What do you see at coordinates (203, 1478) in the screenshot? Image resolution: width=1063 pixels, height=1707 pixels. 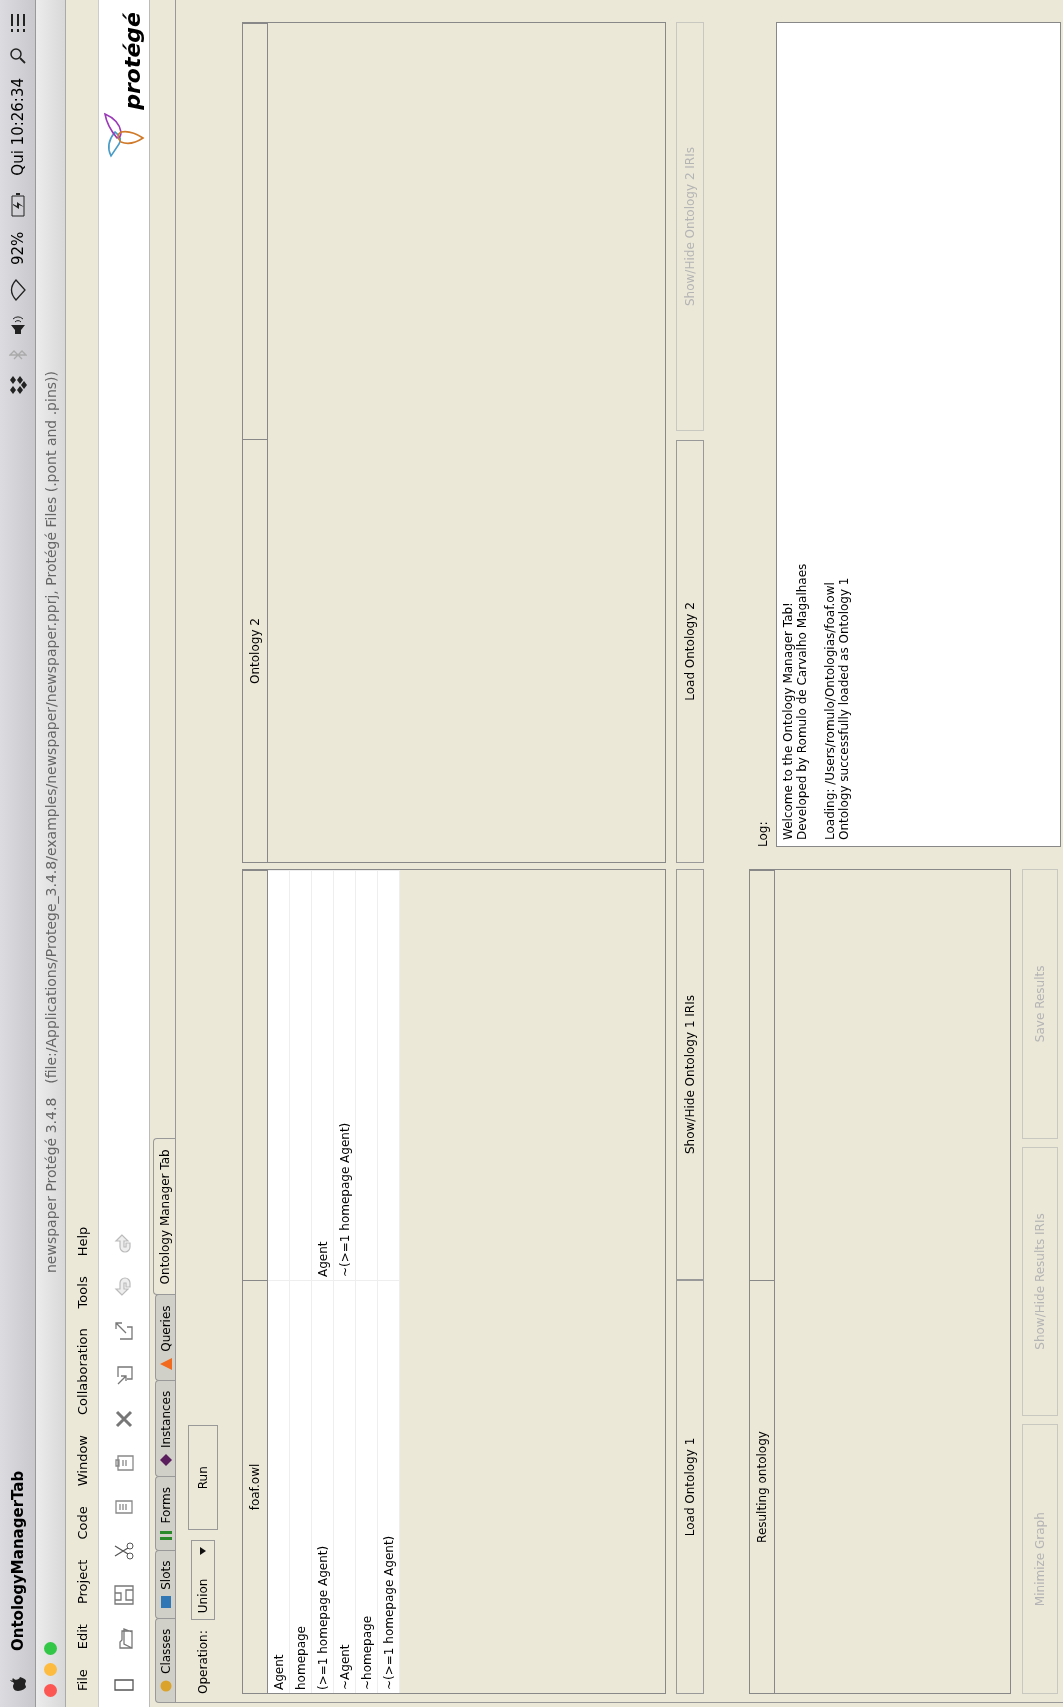 I see `run-button: Run` at bounding box center [203, 1478].